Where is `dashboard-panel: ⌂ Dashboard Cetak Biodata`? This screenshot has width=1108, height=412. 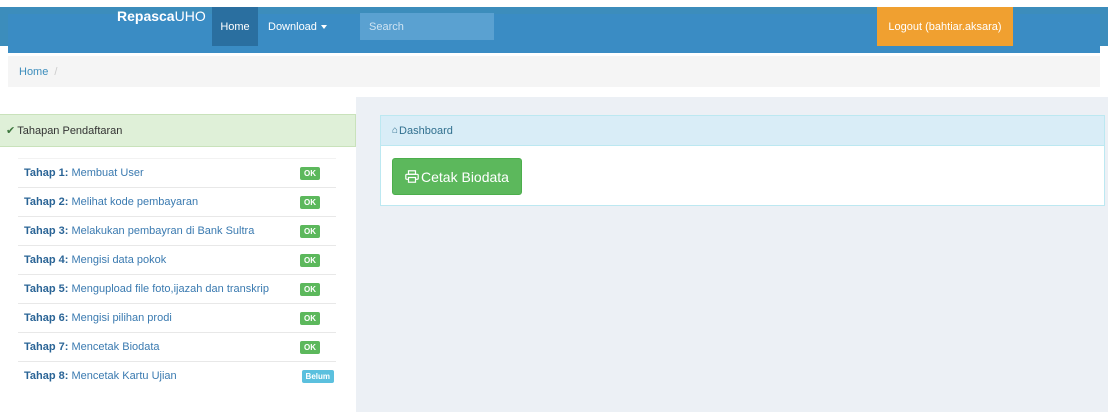
dashboard-panel: ⌂ Dashboard Cetak Biodata is located at coordinates (742, 160).